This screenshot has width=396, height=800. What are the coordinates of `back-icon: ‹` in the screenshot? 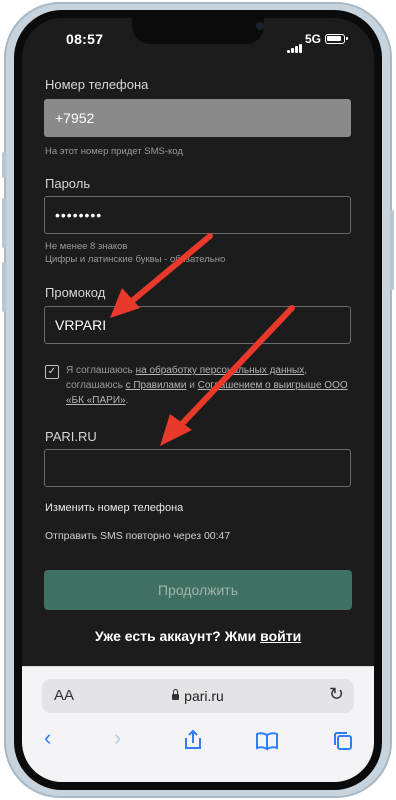 It's located at (47, 738).